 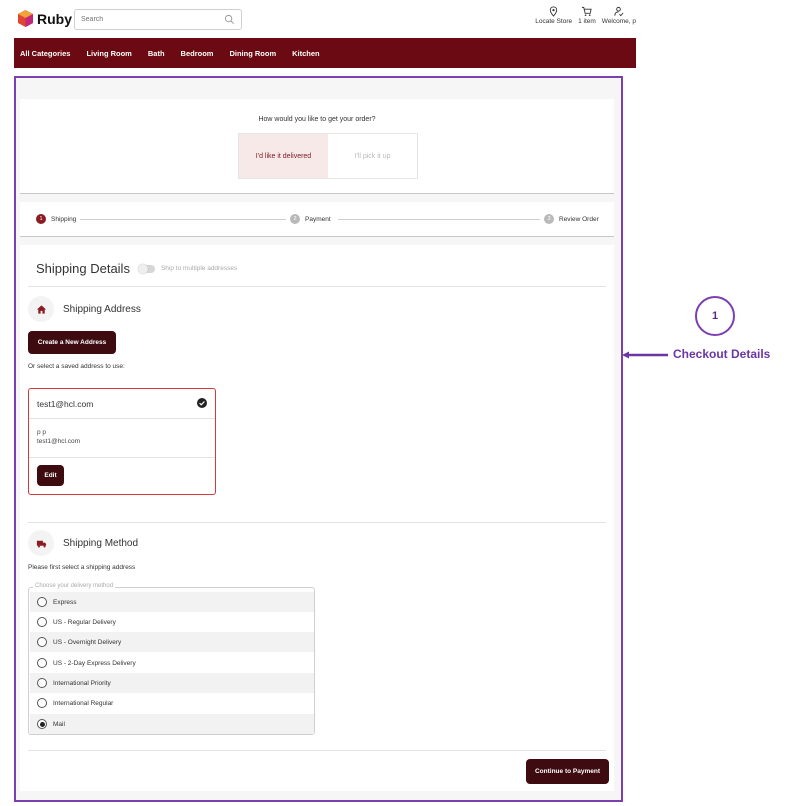 I want to click on method-option: US - Overnight Delivery, so click(x=172, y=642).